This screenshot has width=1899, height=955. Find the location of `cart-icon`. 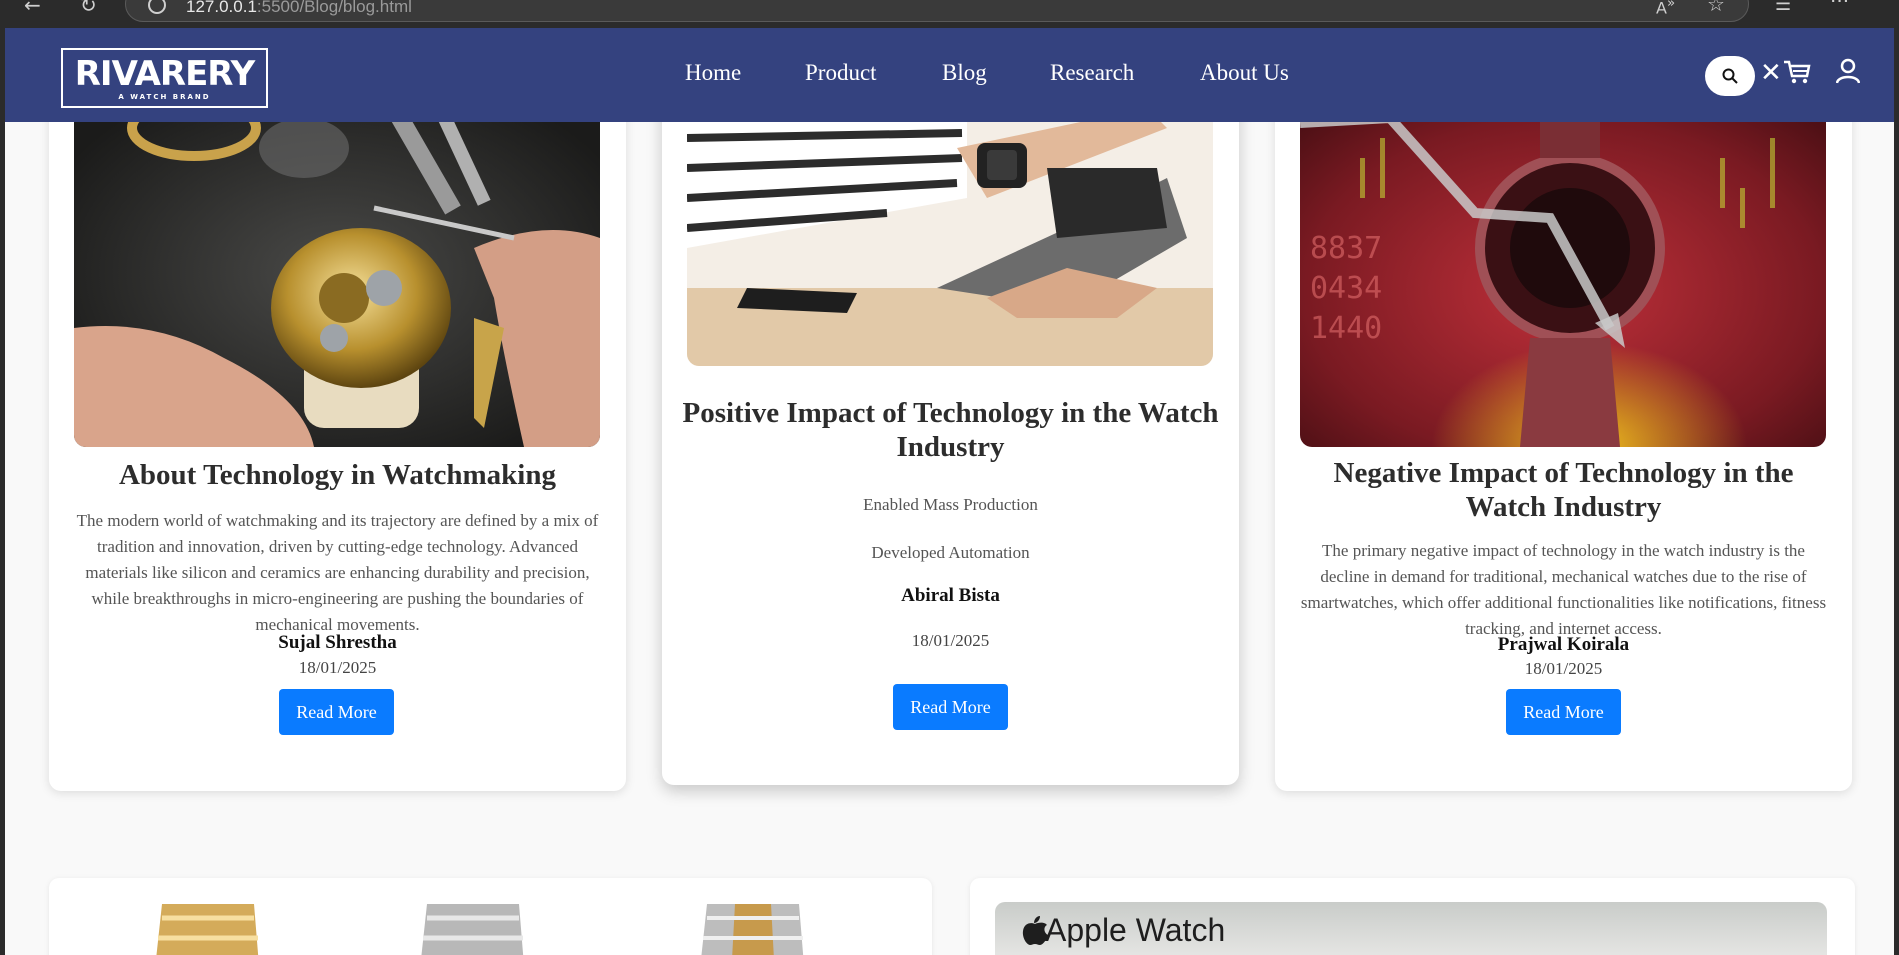

cart-icon is located at coordinates (1797, 72).